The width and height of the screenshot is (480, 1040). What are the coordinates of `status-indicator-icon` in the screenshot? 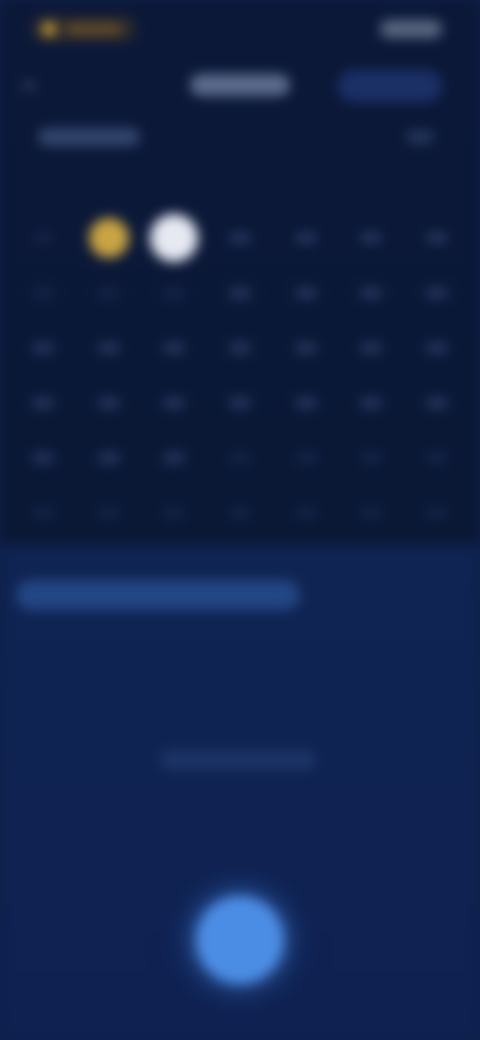 It's located at (411, 29).